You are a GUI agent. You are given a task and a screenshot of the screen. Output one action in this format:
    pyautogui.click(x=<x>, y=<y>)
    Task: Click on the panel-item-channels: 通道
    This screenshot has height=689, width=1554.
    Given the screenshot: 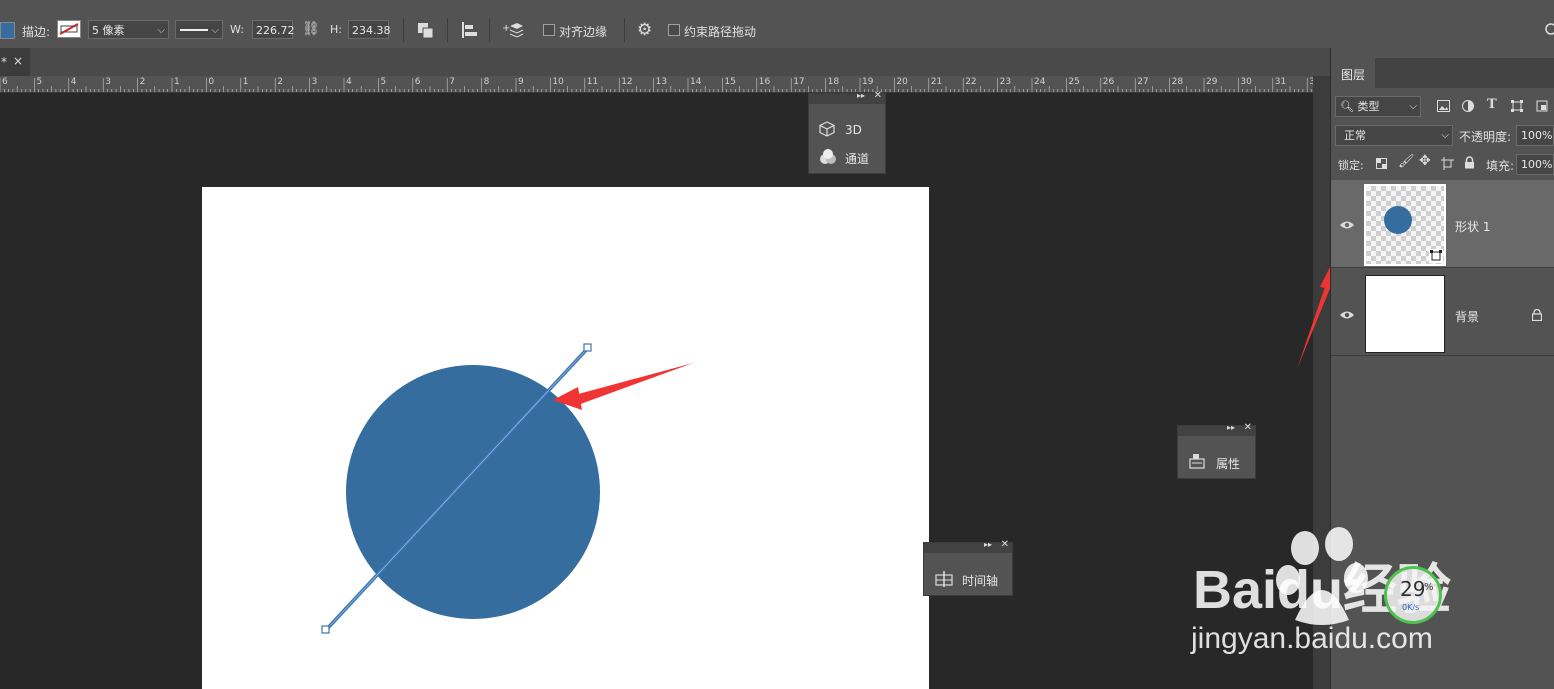 What is the action you would take?
    pyautogui.click(x=857, y=158)
    